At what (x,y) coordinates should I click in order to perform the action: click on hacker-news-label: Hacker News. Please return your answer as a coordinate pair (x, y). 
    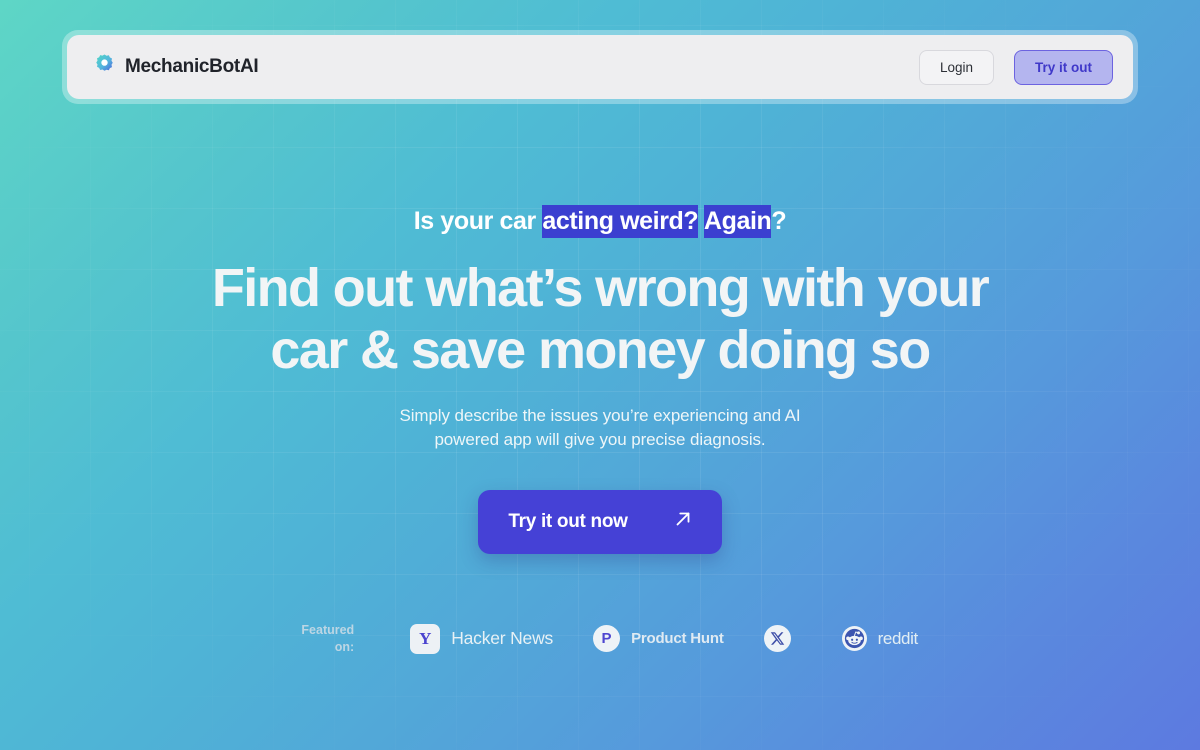
    Looking at the image, I should click on (502, 638).